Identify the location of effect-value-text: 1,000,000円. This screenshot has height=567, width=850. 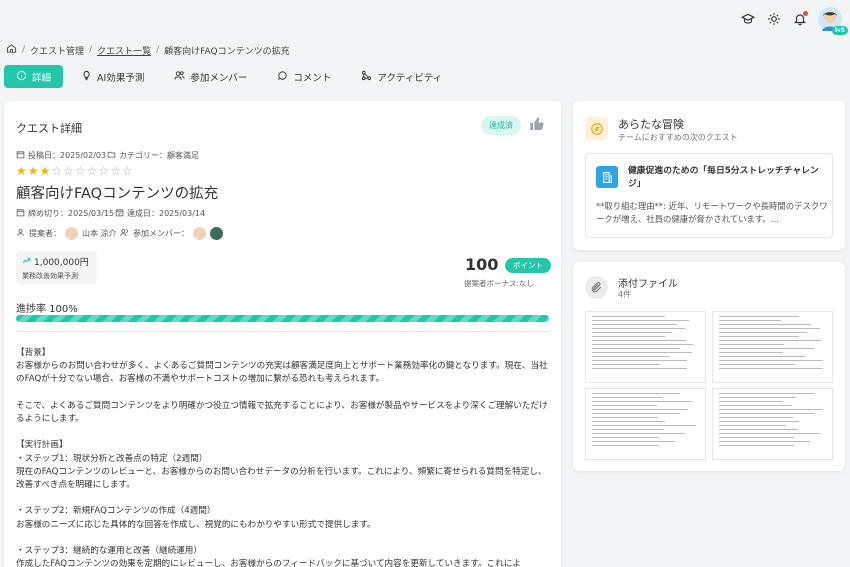
(61, 263).